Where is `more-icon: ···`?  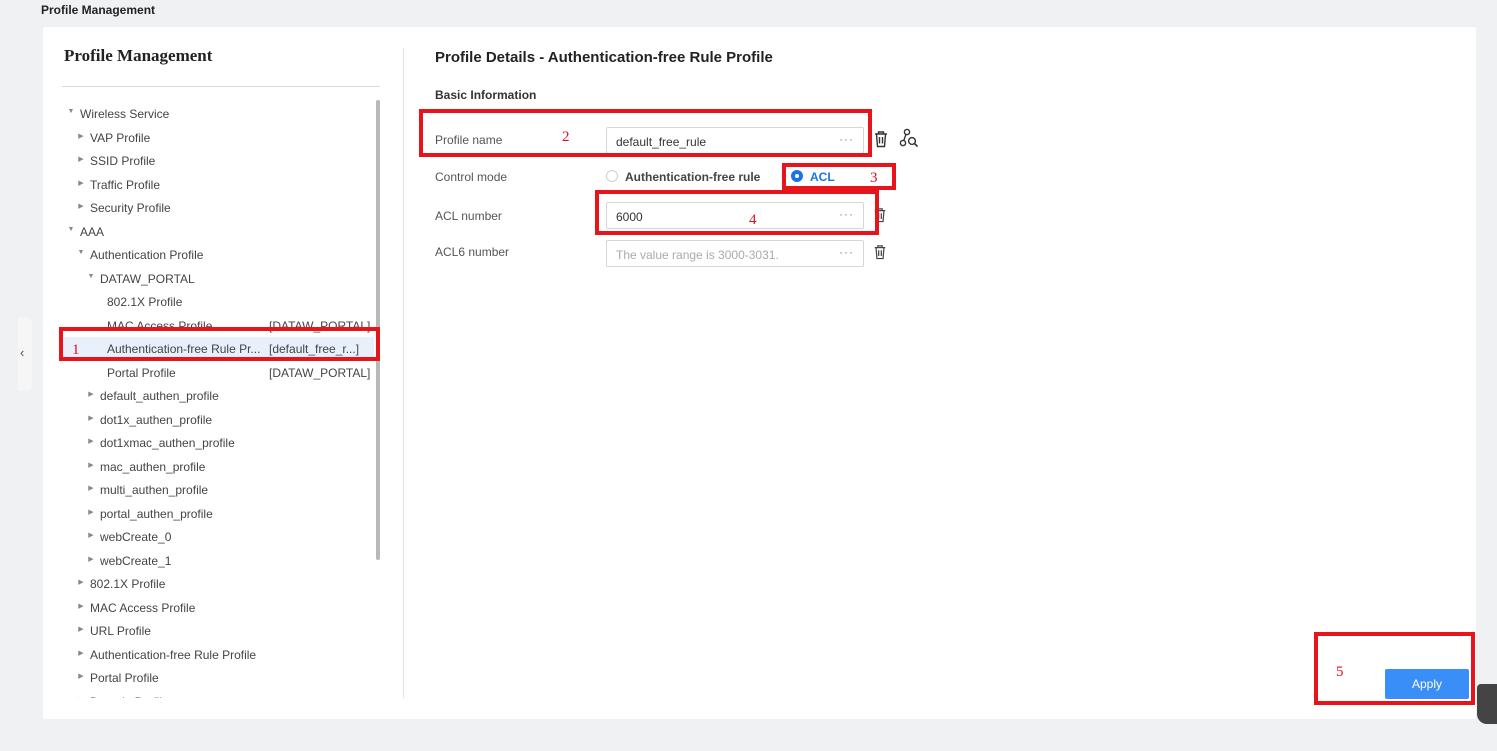
more-icon: ··· is located at coordinates (846, 252).